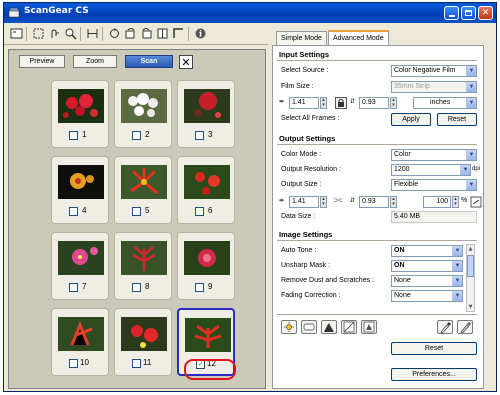  I want to click on frame-thumbnail: 5, so click(143, 190).